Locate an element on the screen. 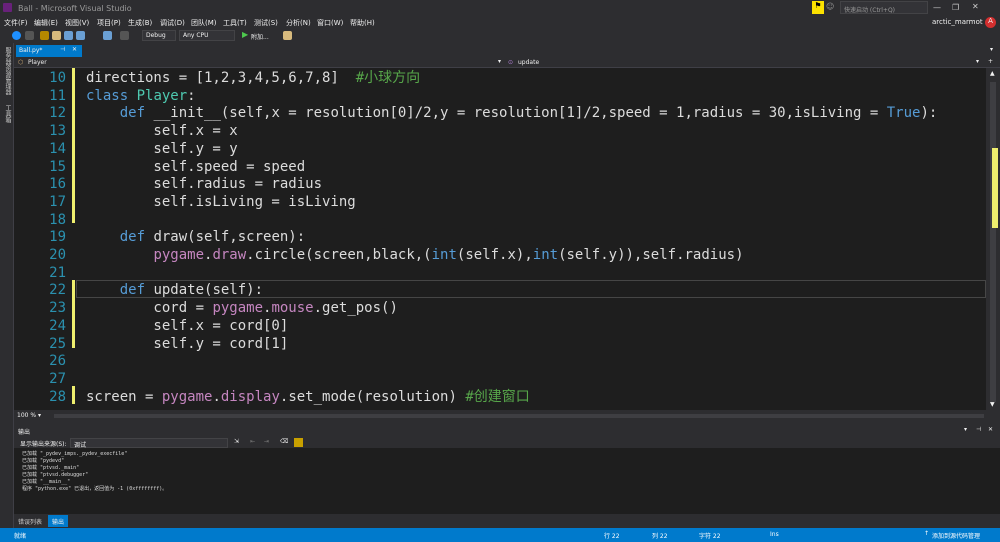 This screenshot has width=1000, height=542. output-title: 输出 is located at coordinates (24, 432).